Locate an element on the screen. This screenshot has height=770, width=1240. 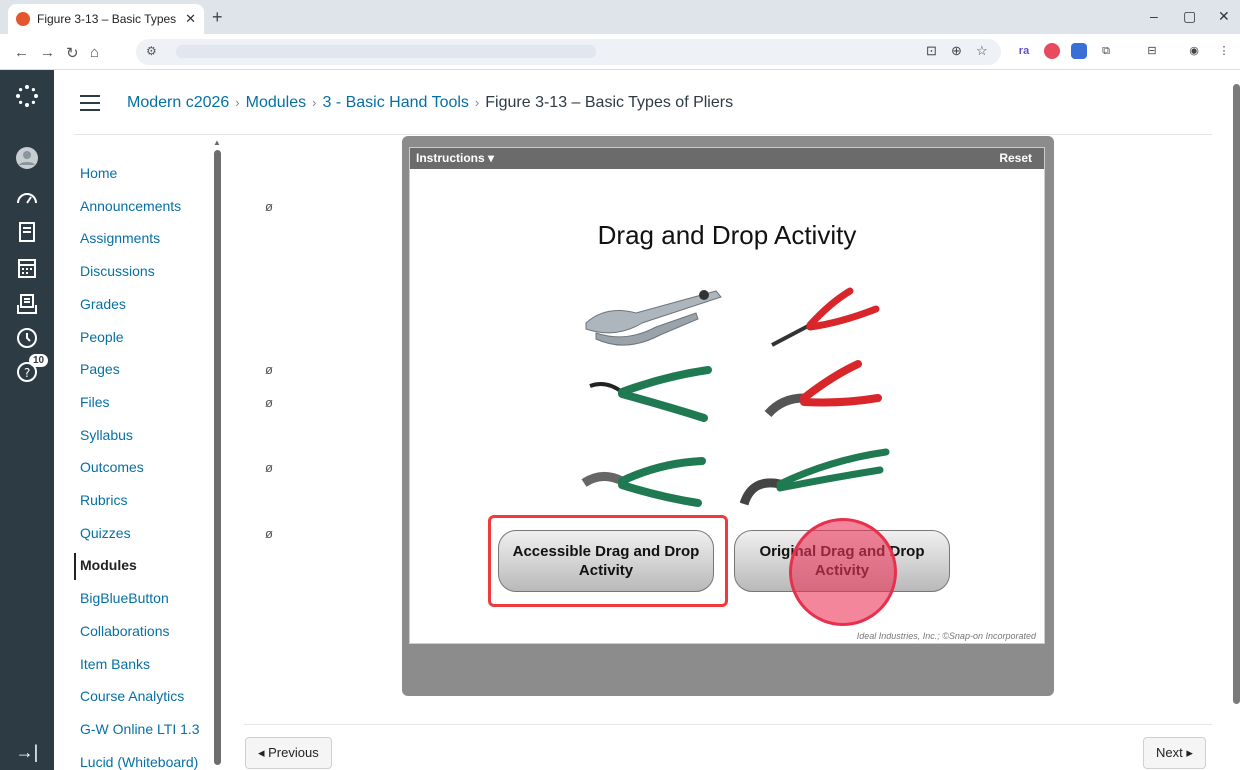
sidebar-item-modules: Modules is located at coordinates (108, 565).